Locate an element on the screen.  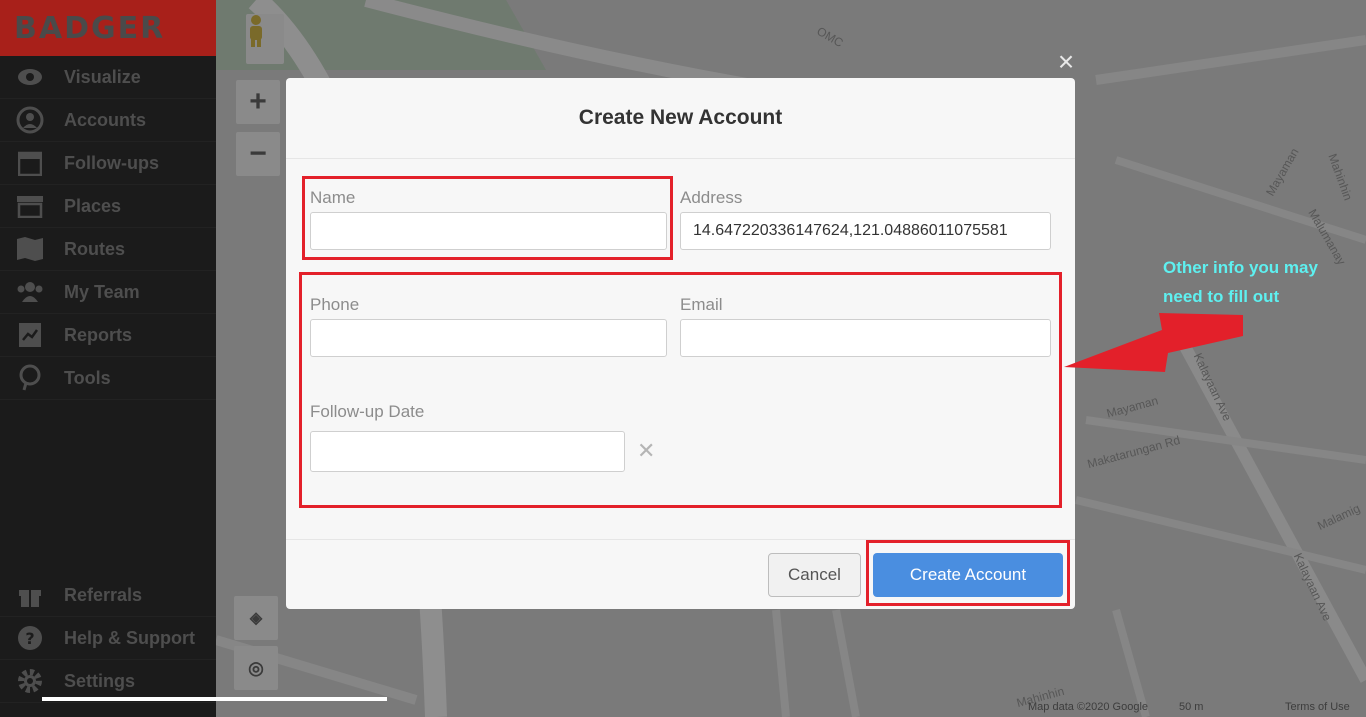
sidebar-item-help-support: ? Help & Support is located at coordinates (108, 638).